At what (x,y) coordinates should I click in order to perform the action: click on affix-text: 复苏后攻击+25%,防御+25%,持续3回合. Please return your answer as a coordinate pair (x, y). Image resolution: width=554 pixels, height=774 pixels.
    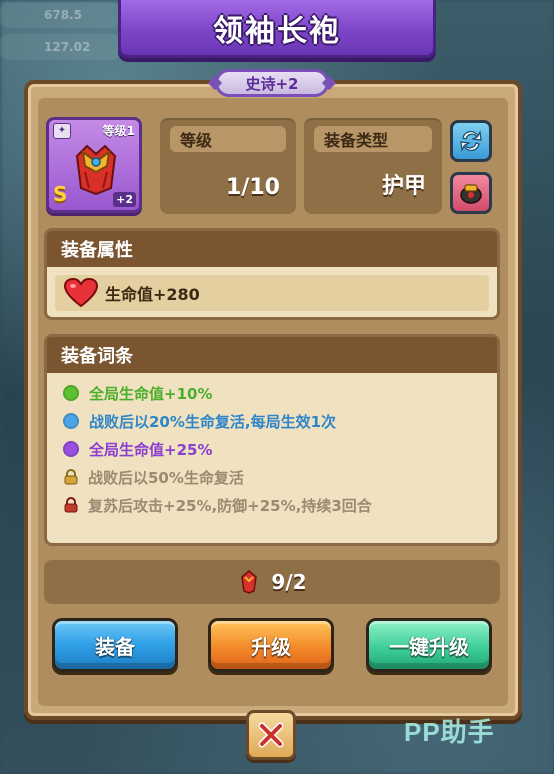
    Looking at the image, I should click on (230, 505).